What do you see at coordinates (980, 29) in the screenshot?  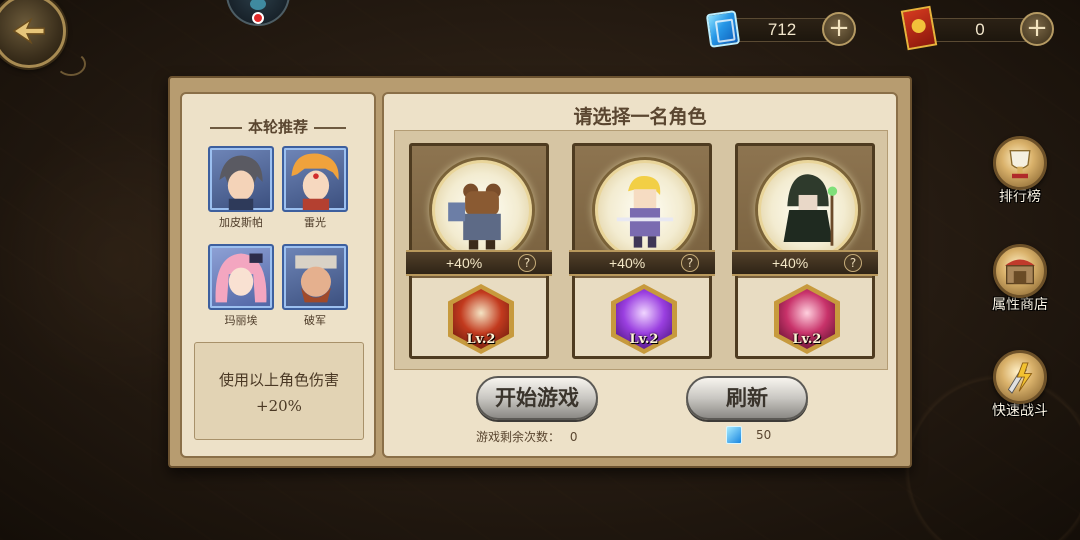 I see `card-amount: 0` at bounding box center [980, 29].